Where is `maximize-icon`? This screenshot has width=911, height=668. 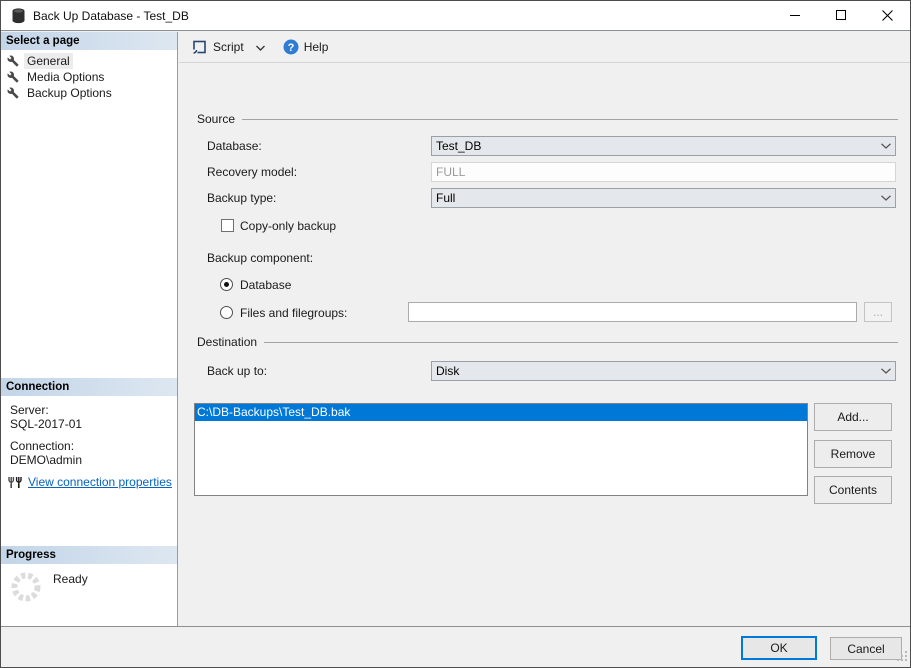 maximize-icon is located at coordinates (840, 15).